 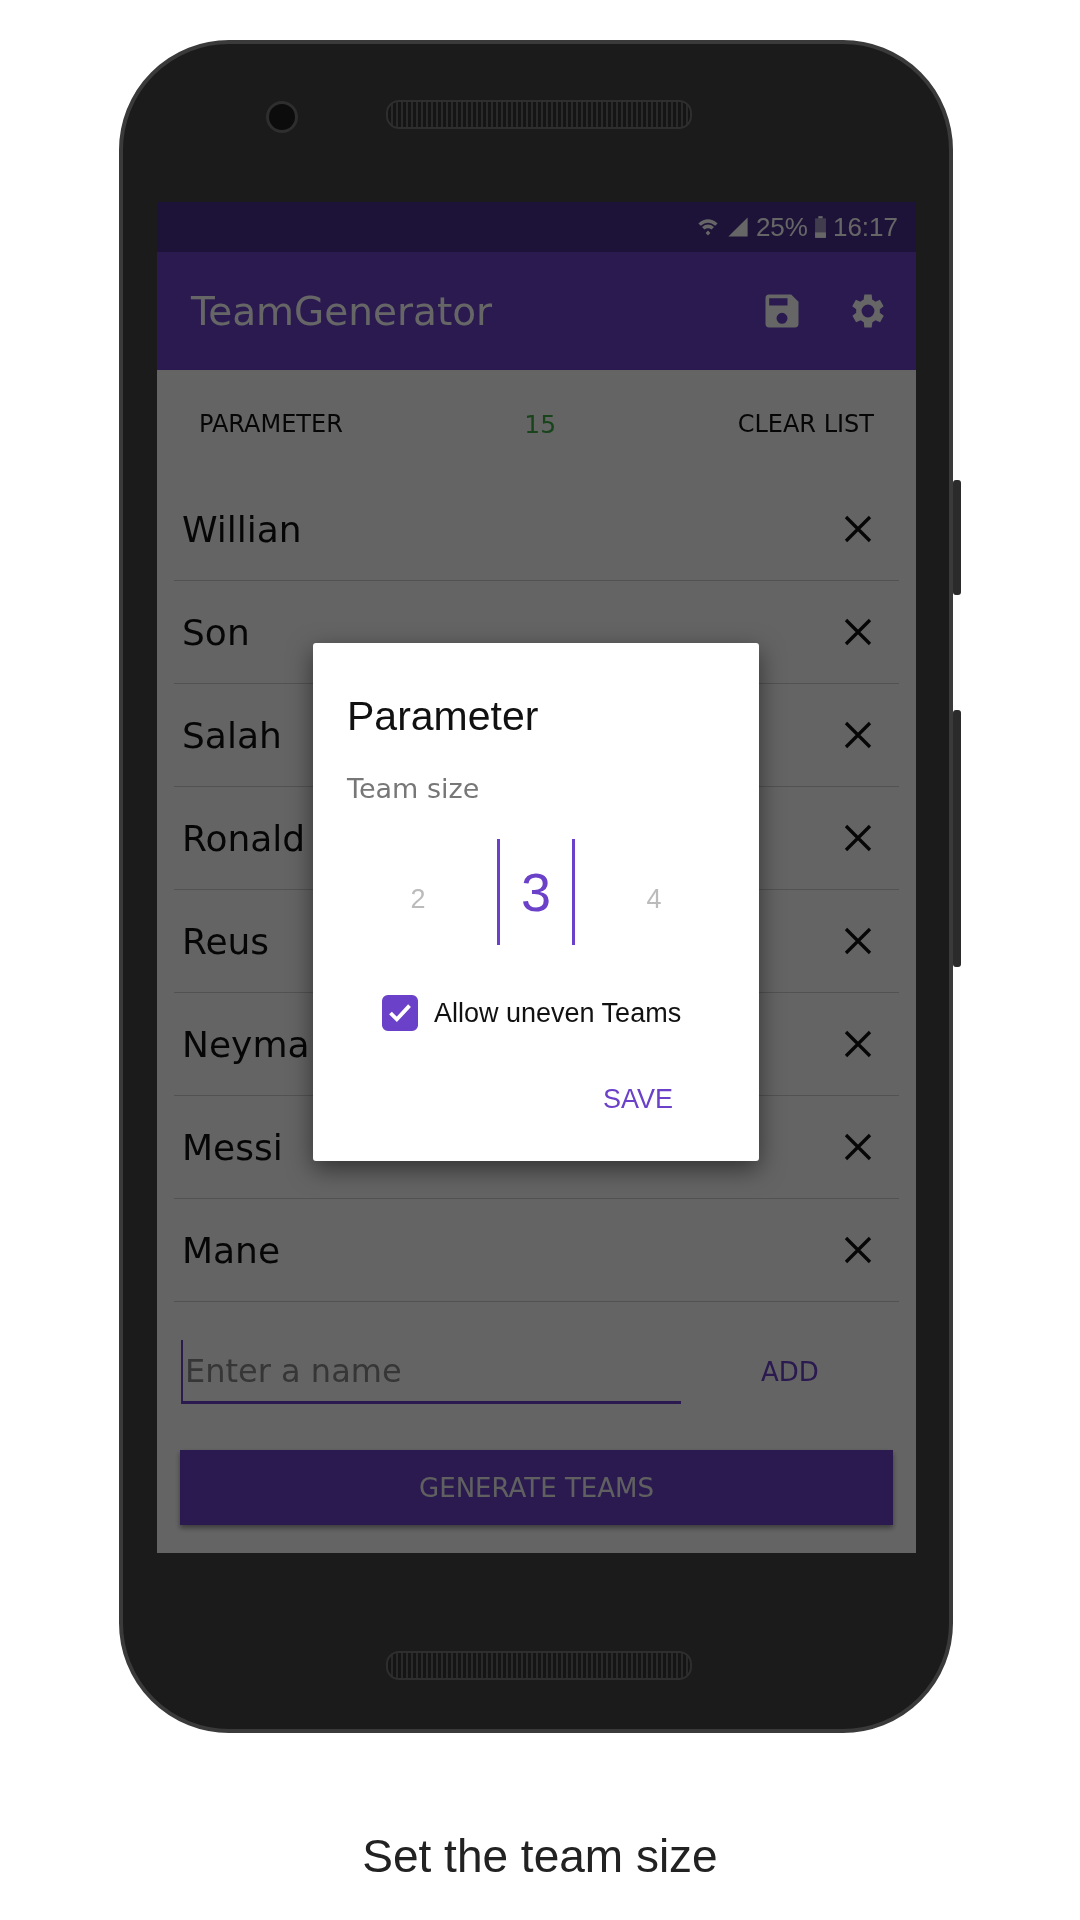 What do you see at coordinates (246, 1044) in the screenshot?
I see `player-name: Neyma` at bounding box center [246, 1044].